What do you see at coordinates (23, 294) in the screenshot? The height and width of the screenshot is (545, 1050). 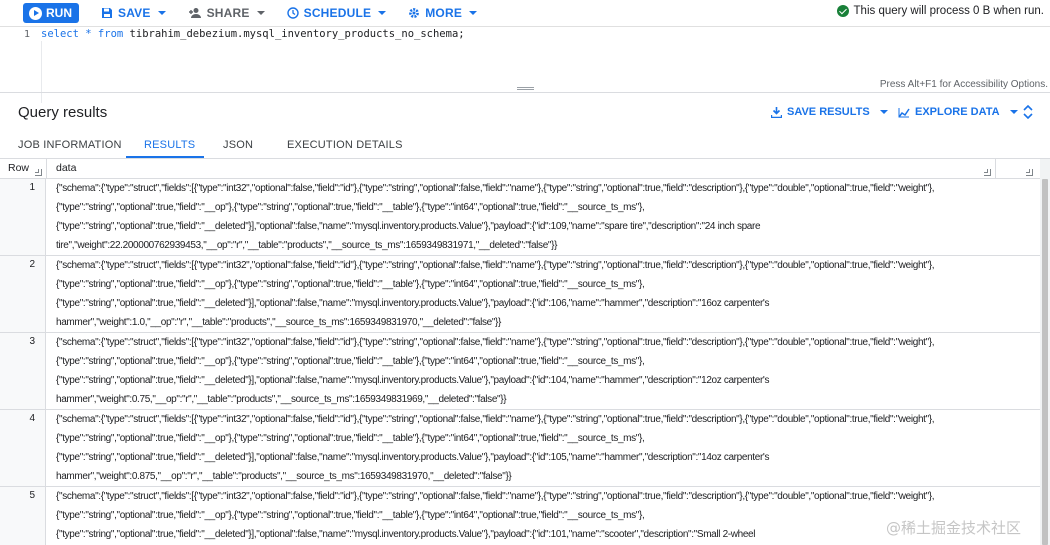 I see `row-number-cell: 2` at bounding box center [23, 294].